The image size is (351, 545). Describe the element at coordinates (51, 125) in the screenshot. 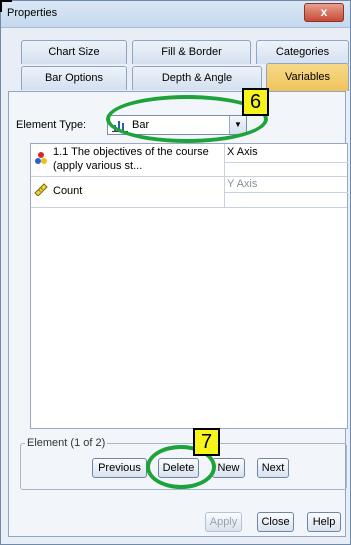

I see `element-type-label: Element Type:` at that location.